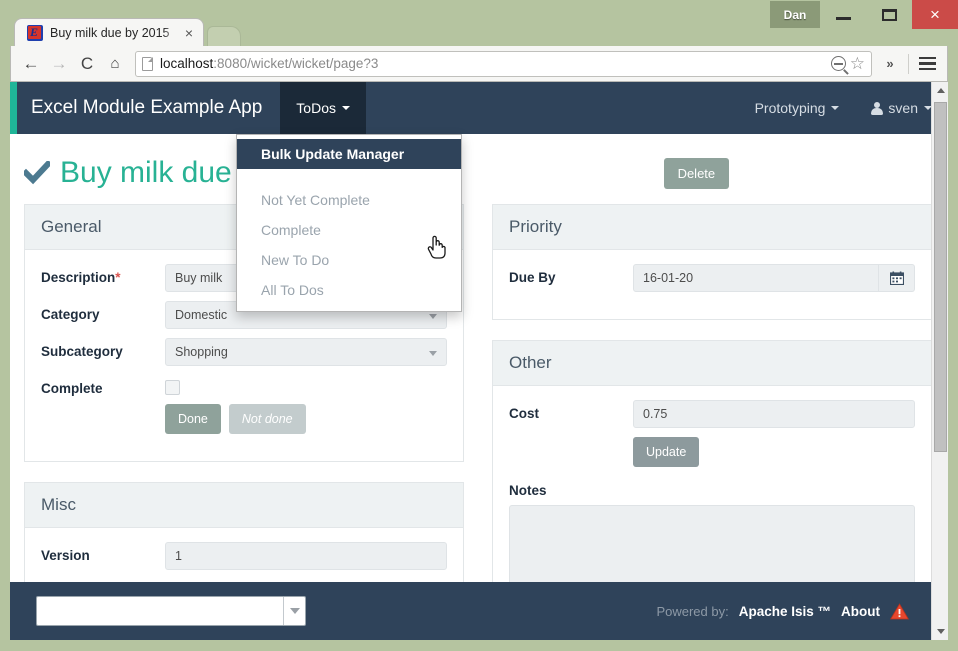 The width and height of the screenshot is (958, 651). I want to click on nav-menu-todos: ToDos, so click(323, 108).